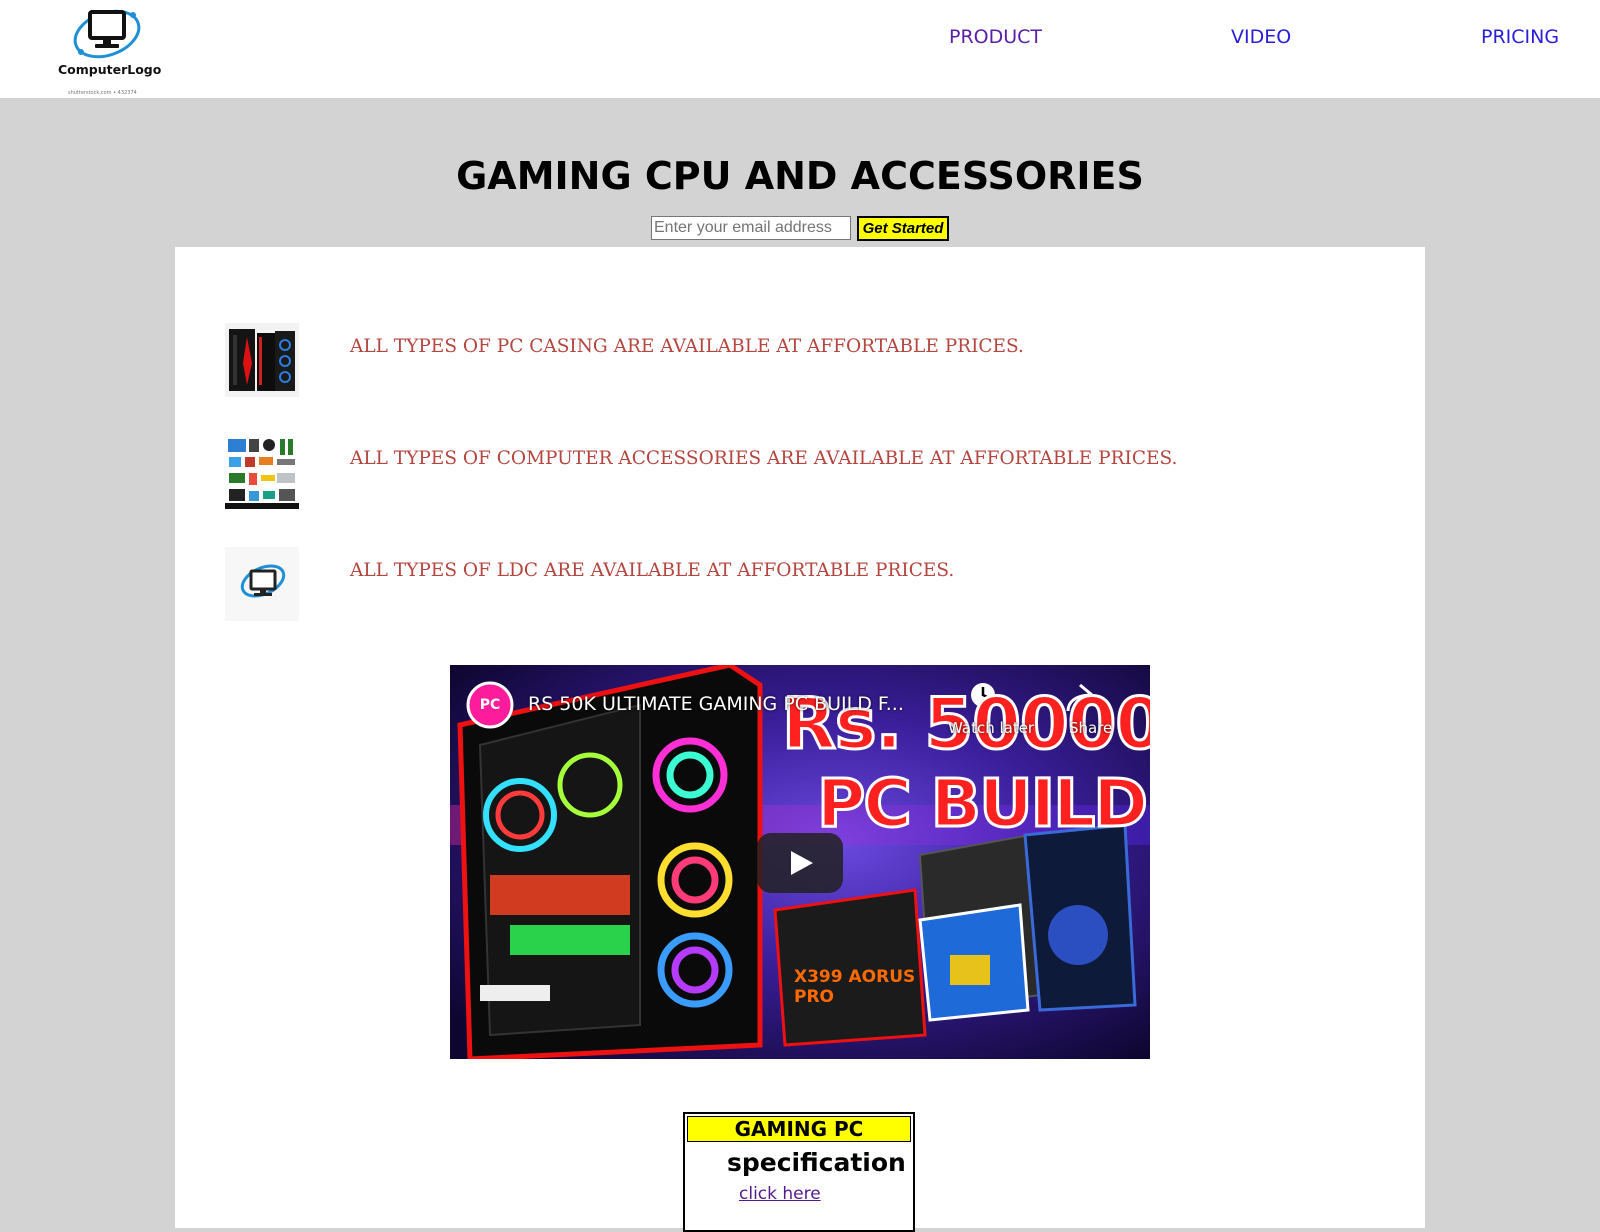 The height and width of the screenshot is (1232, 1600). Describe the element at coordinates (995, 37) in the screenshot. I see `nav-link-product: PRODUCT` at that location.